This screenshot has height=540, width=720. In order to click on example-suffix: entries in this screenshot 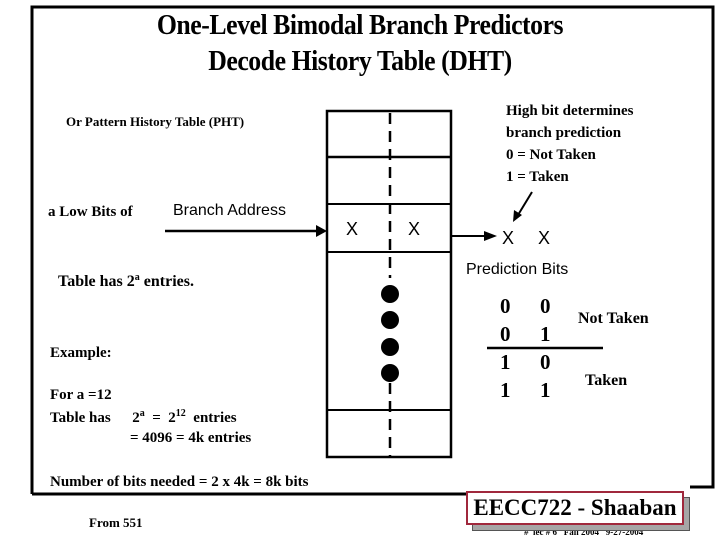, I will do `click(215, 418)`.